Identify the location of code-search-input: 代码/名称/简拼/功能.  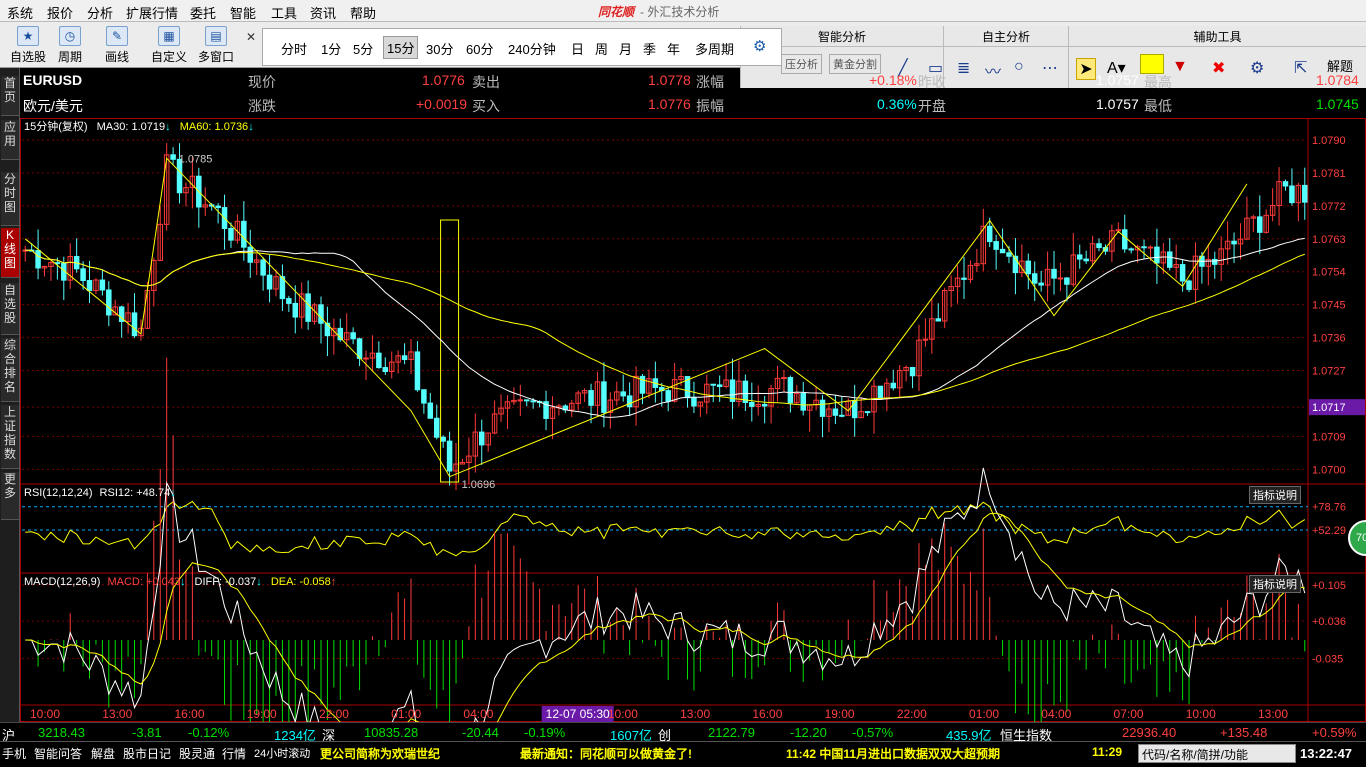
(1217, 753).